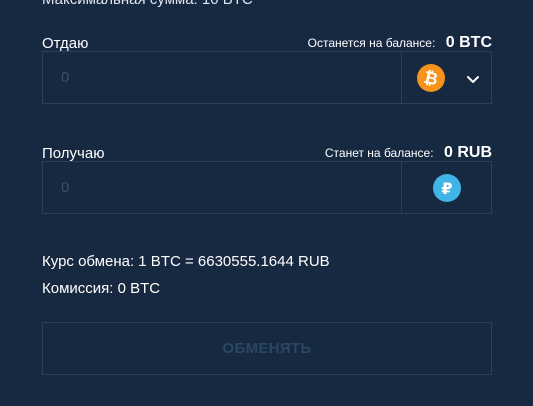 The image size is (533, 406). I want to click on give-label: Отдаю, so click(65, 43).